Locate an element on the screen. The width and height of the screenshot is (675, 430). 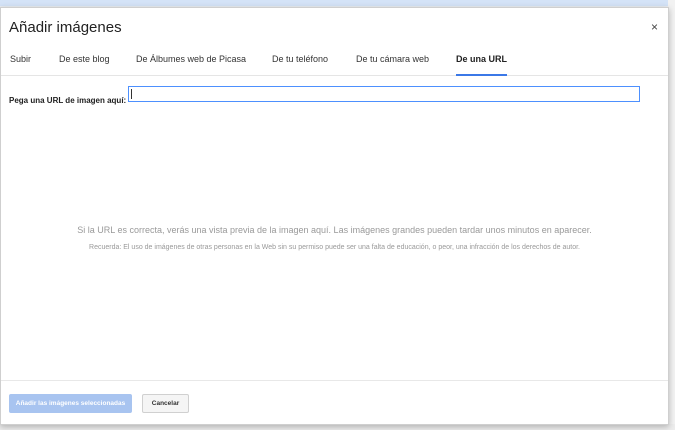
tab-from-blog: De este blog is located at coordinates (84, 65).